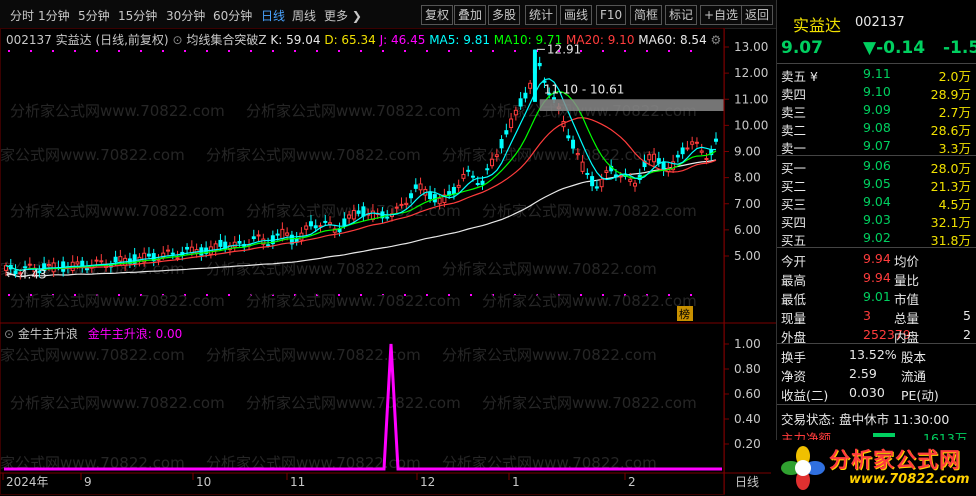 The image size is (976, 496). What do you see at coordinates (343, 15) in the screenshot?
I see `period-tab-more: 更多 ❯` at bounding box center [343, 15].